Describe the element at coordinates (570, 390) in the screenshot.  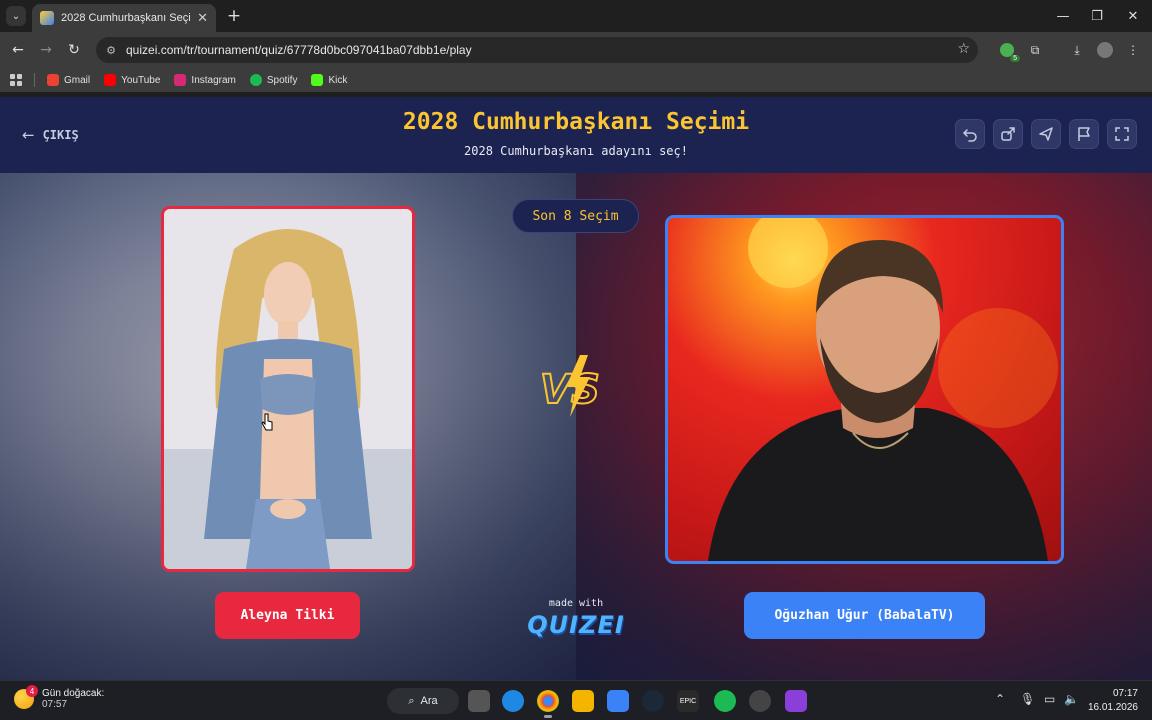
I see `svg-text: VS` at that location.